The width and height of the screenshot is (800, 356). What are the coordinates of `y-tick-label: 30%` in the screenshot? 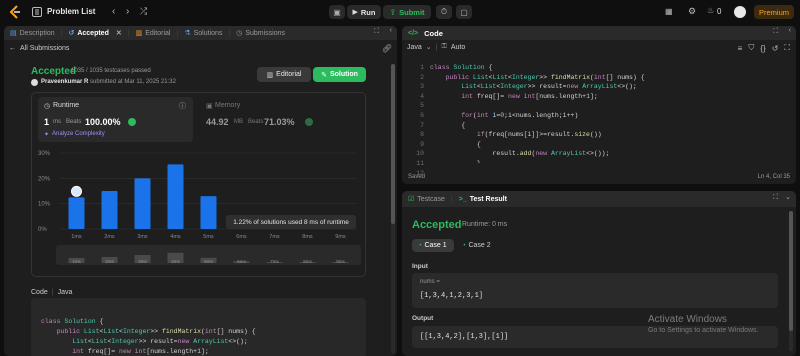 It's located at (44, 154).